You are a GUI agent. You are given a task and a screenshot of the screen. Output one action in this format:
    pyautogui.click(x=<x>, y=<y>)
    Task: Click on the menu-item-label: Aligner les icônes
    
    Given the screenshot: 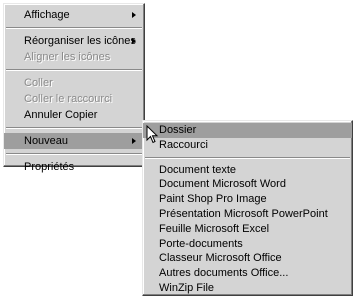 What is the action you would take?
    pyautogui.click(x=67, y=57)
    